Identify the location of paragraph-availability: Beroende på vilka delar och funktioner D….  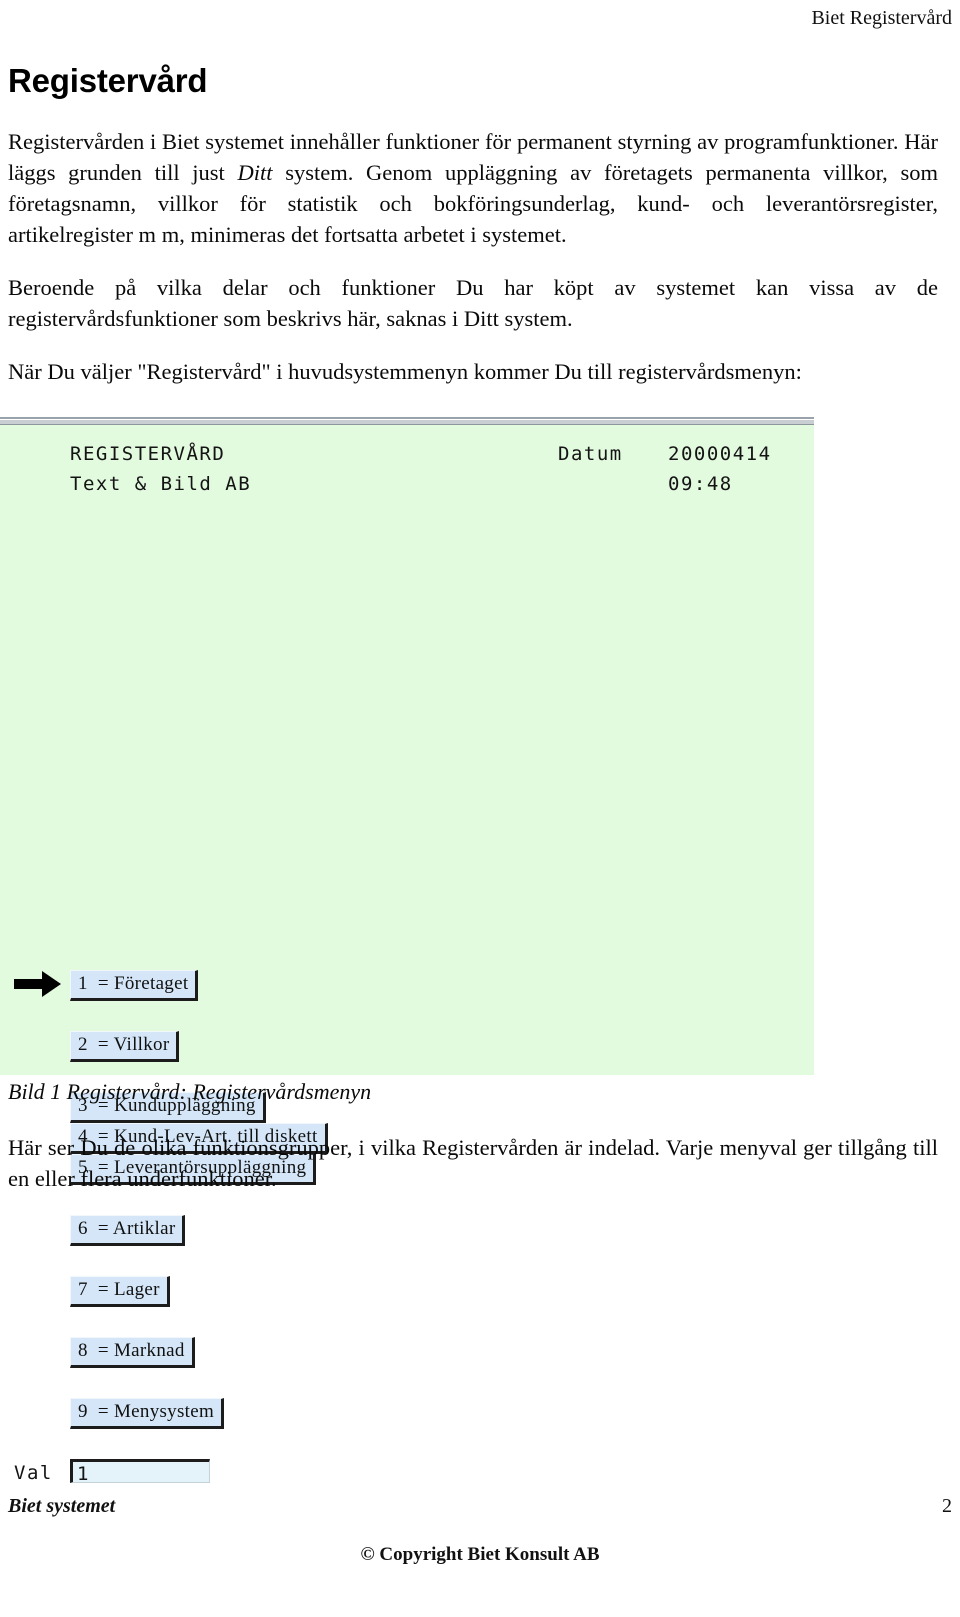
(473, 303).